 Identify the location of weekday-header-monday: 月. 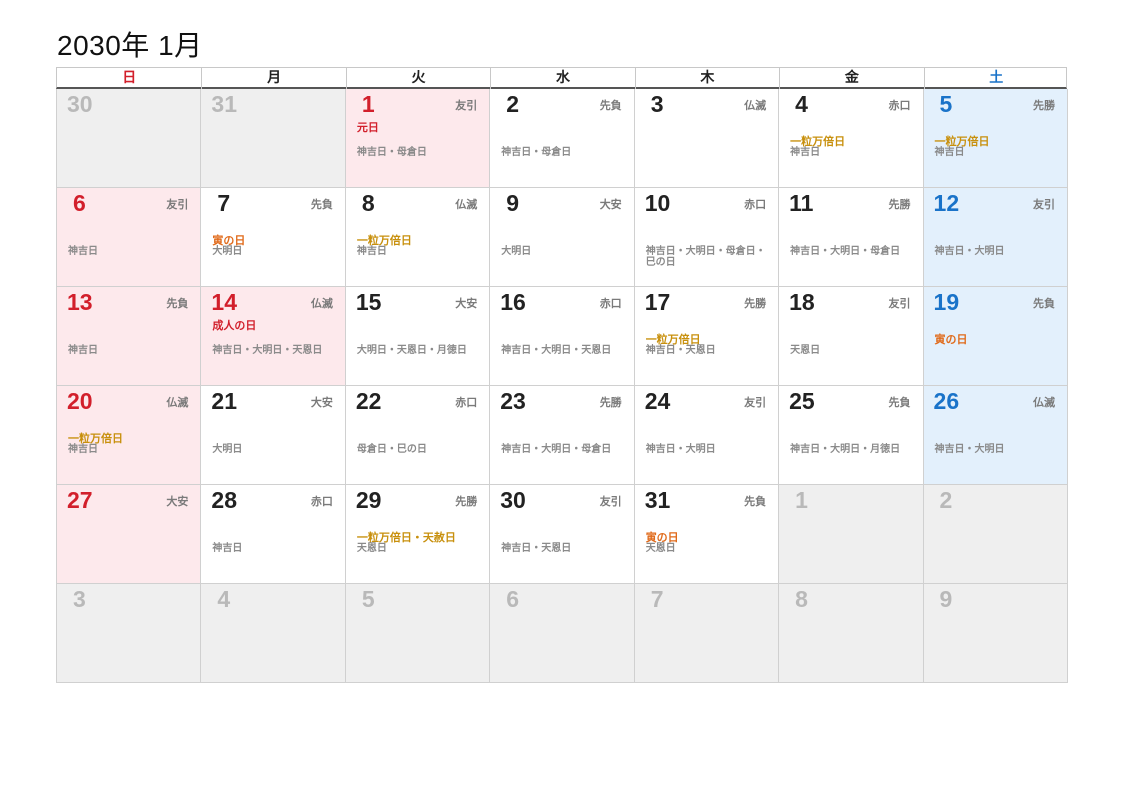
(273, 78).